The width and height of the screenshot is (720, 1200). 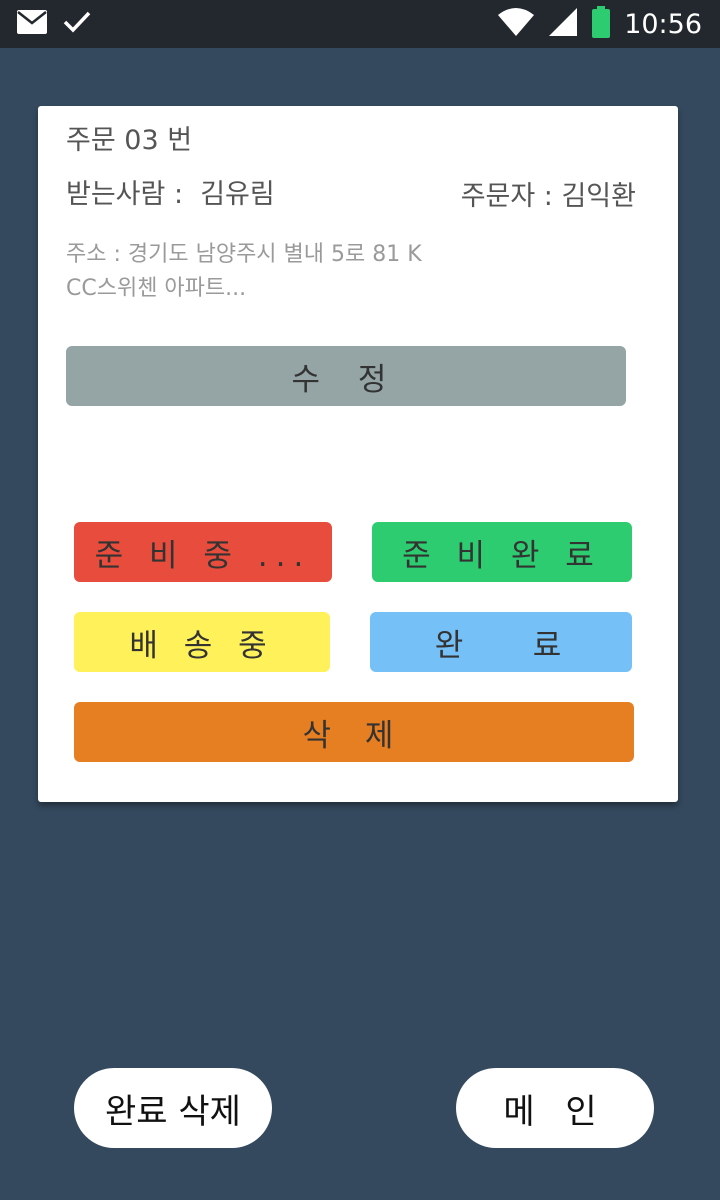 What do you see at coordinates (129, 140) in the screenshot?
I see `order-number: 주문 03 번` at bounding box center [129, 140].